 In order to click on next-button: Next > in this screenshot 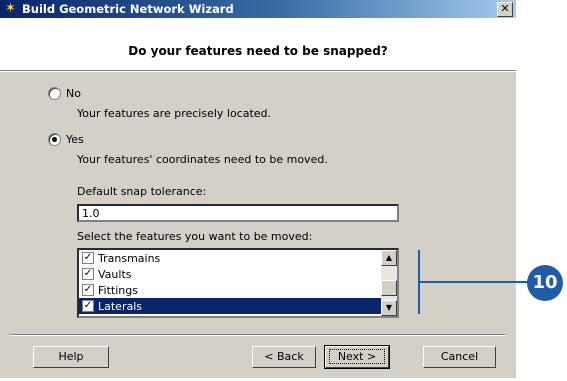, I will do `click(357, 357)`.